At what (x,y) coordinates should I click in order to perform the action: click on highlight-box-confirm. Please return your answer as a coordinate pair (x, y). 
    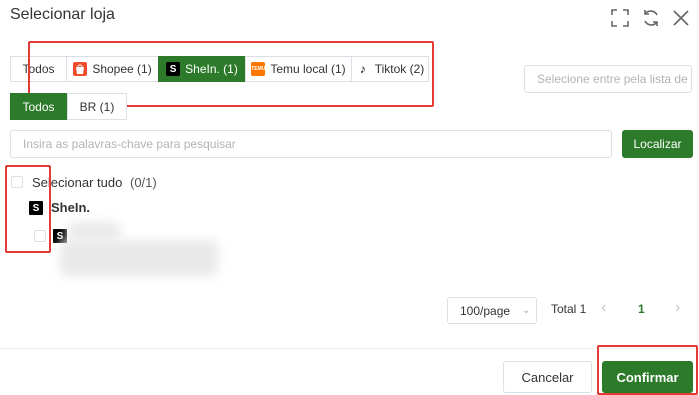
    Looking at the image, I should click on (647, 370).